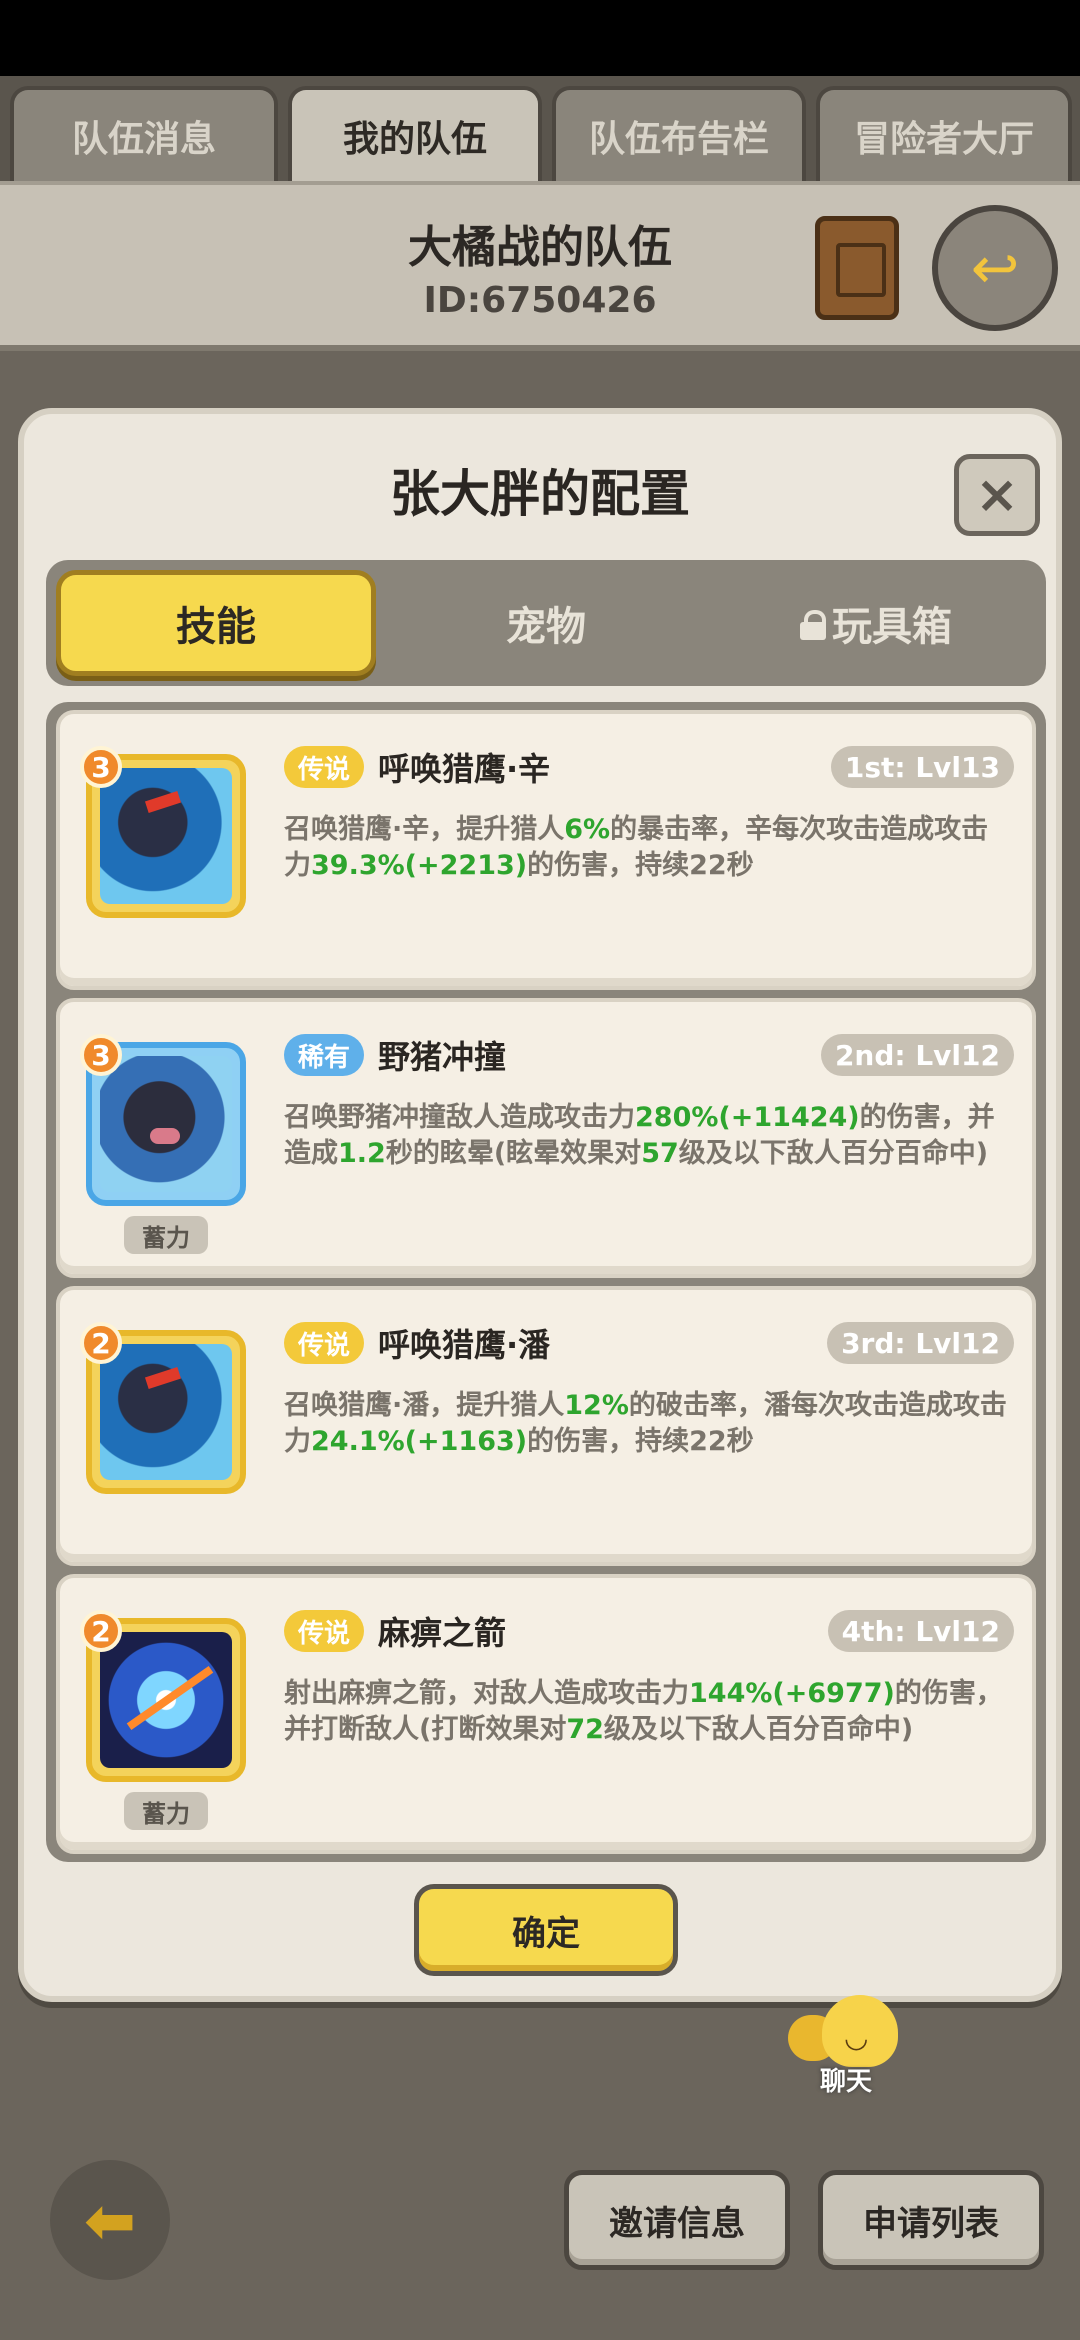 This screenshot has width=1080, height=2340. What do you see at coordinates (813, 625) in the screenshot?
I see `lock-icon` at bounding box center [813, 625].